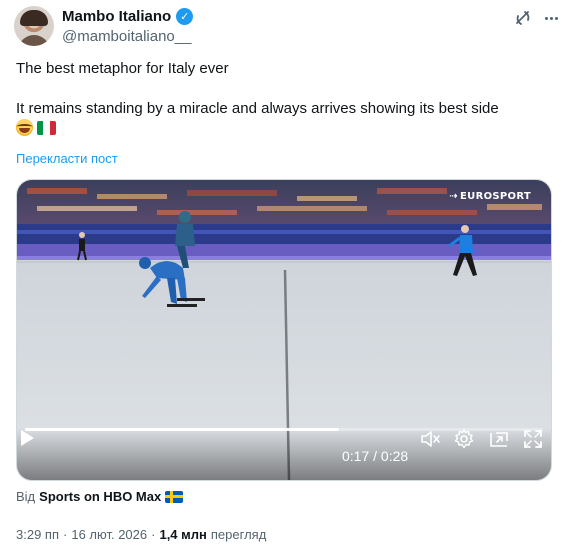  What do you see at coordinates (126, 36) in the screenshot?
I see `author-handle: @mamboitaliano__` at bounding box center [126, 36].